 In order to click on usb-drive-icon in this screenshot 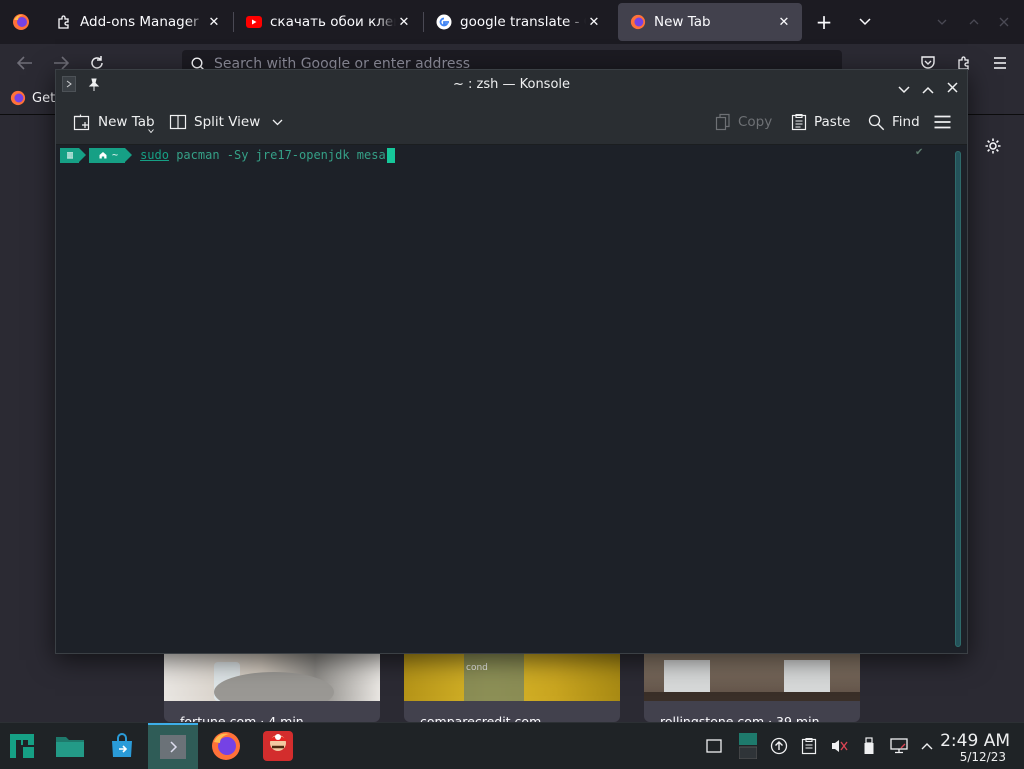, I will do `click(869, 746)`.